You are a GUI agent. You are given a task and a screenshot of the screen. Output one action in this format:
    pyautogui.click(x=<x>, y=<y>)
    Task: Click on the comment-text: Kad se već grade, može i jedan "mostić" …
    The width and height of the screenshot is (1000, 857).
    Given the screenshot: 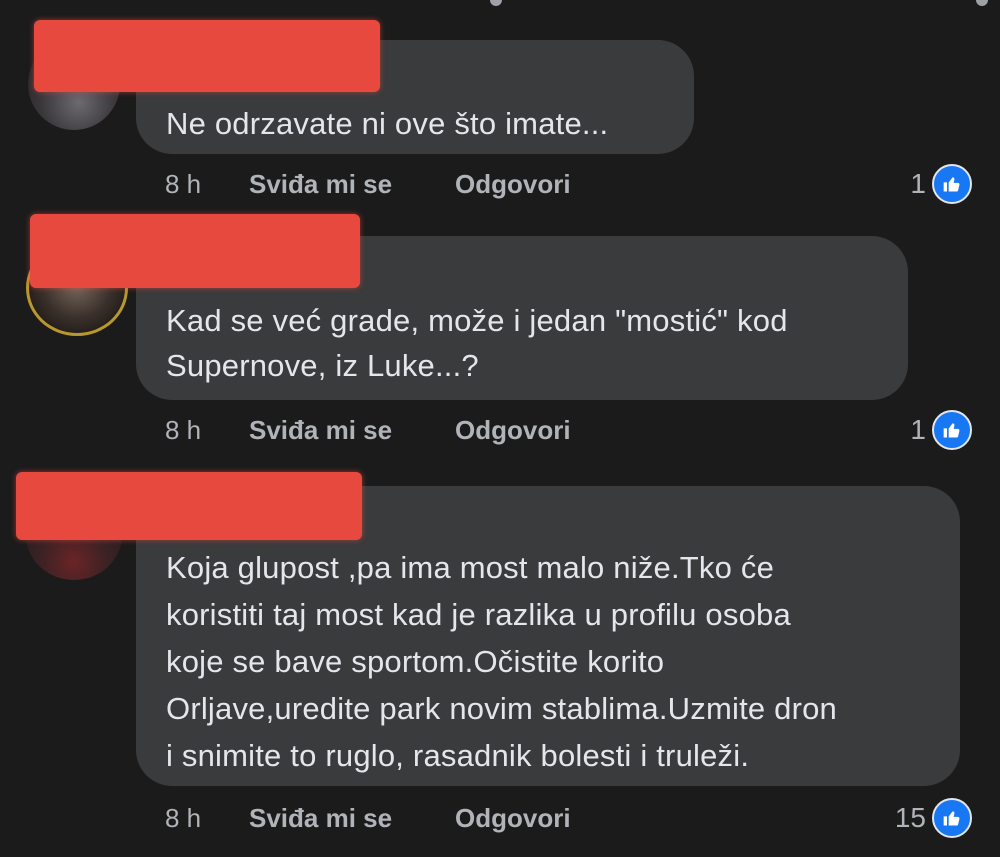 What is the action you would take?
    pyautogui.click(x=527, y=343)
    